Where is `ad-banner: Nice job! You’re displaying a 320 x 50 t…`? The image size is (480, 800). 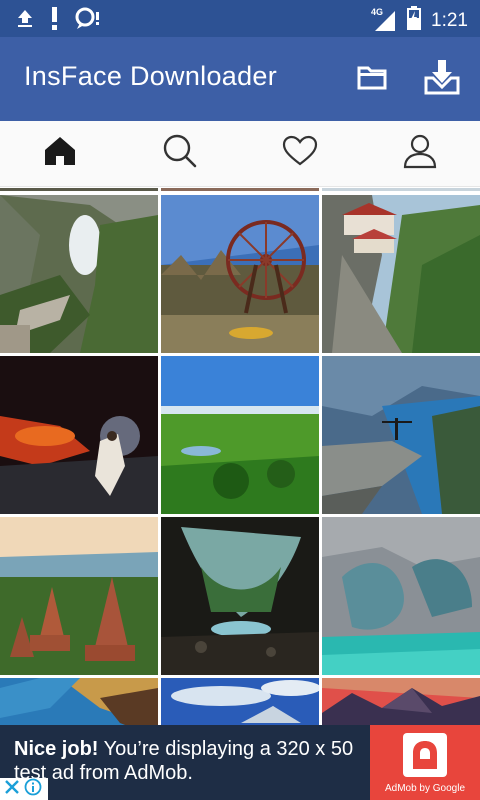 ad-banner: Nice job! You’re displaying a 320 x 50 t… is located at coordinates (240, 762).